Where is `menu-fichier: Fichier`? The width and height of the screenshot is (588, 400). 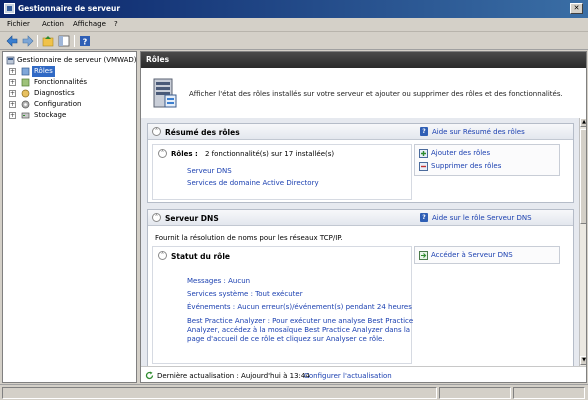 menu-fichier: Fichier is located at coordinates (18, 24).